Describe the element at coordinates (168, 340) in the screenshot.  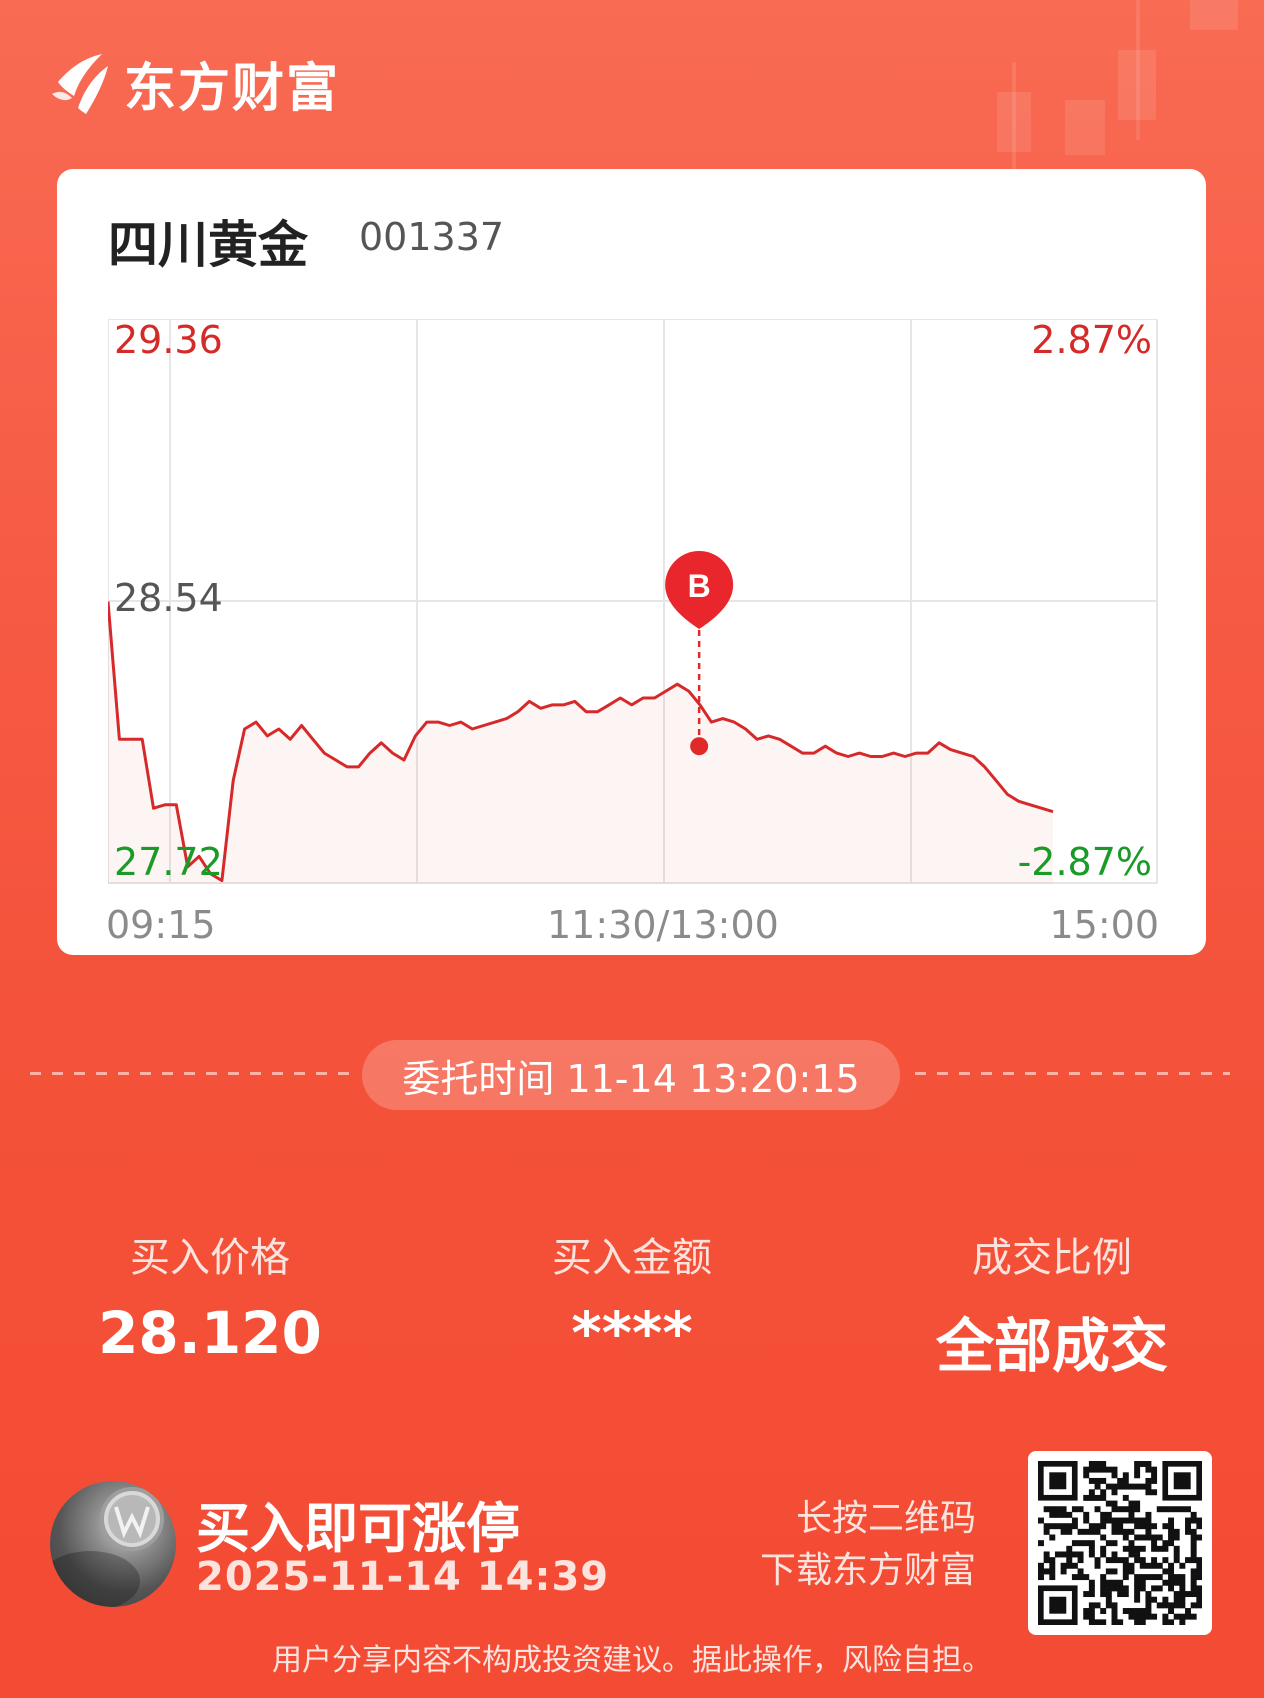
I see `price-high-label: 29.36` at that location.